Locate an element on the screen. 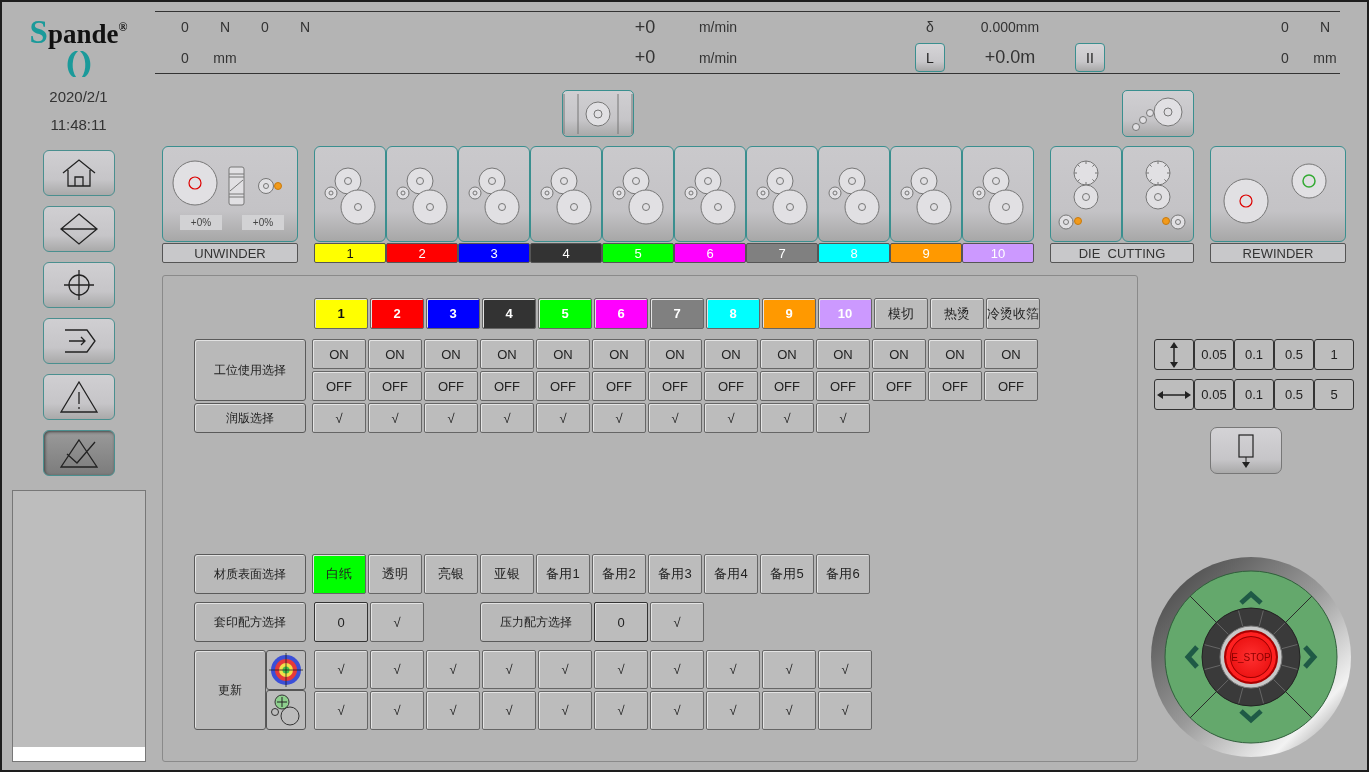  header-button: L is located at coordinates (930, 58).